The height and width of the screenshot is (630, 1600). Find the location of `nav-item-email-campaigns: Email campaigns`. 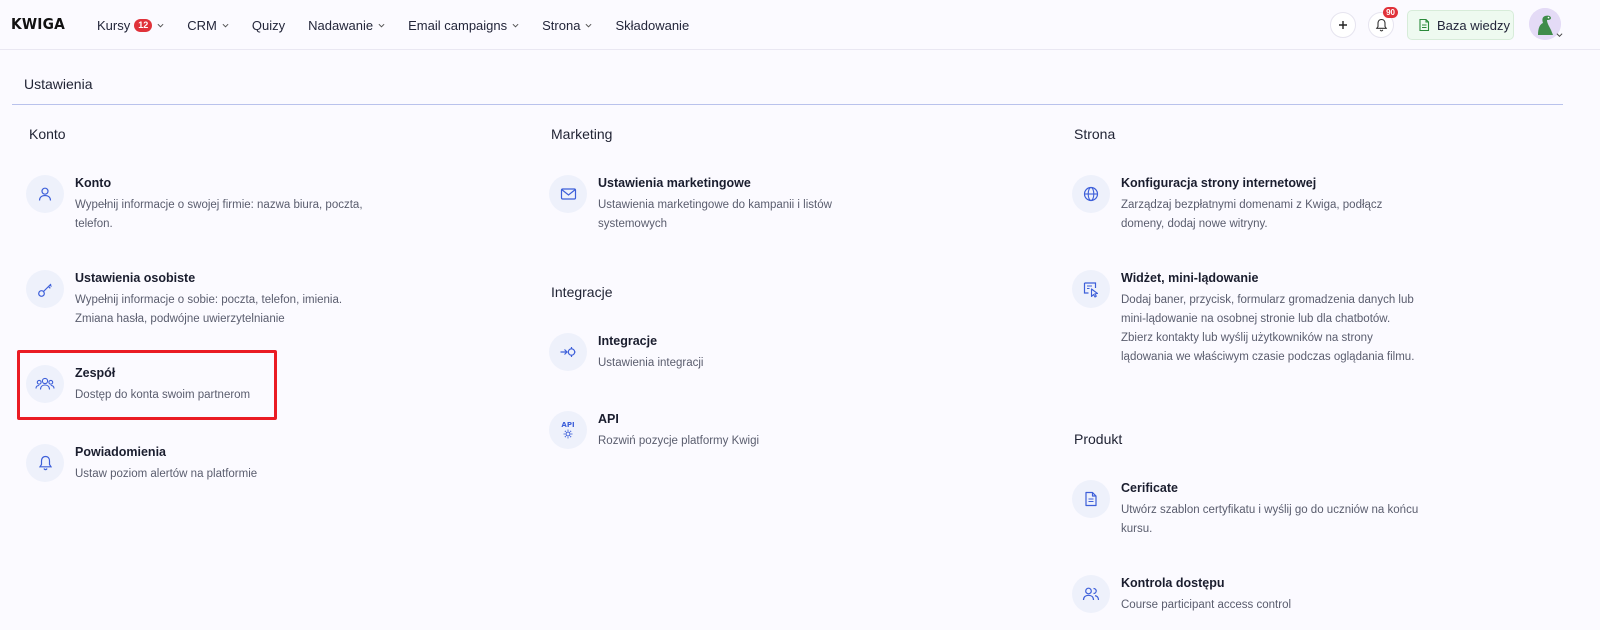

nav-item-email-campaigns: Email campaigns is located at coordinates (463, 25).